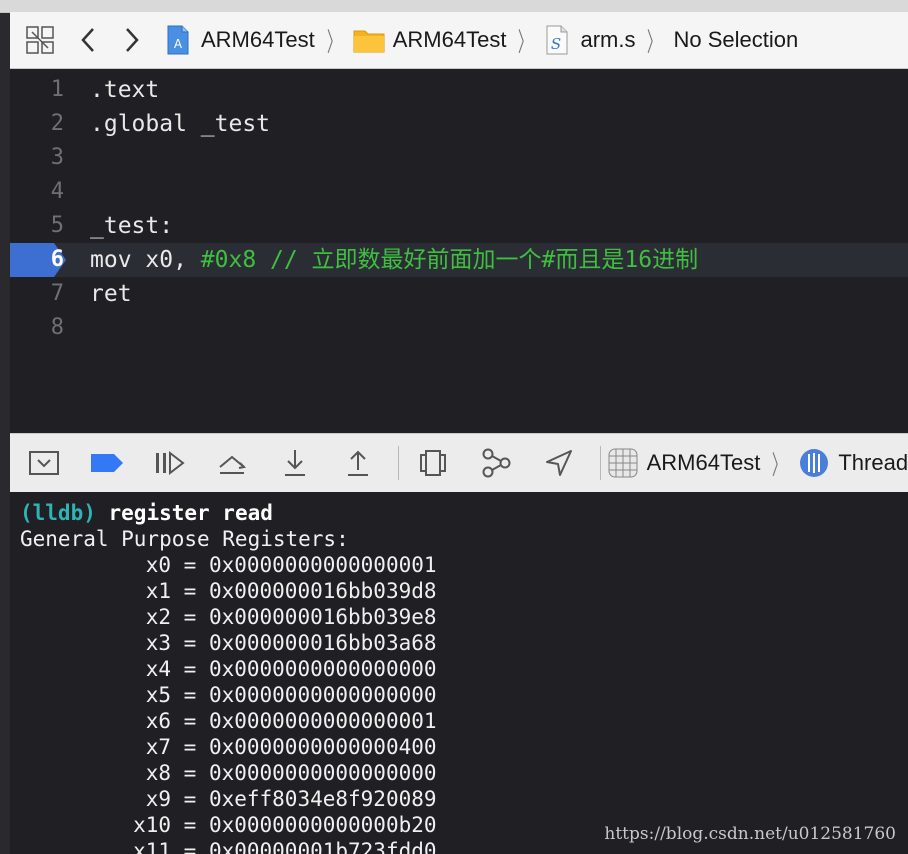 The image size is (908, 854). I want to click on register-name: x11, so click(152, 846).